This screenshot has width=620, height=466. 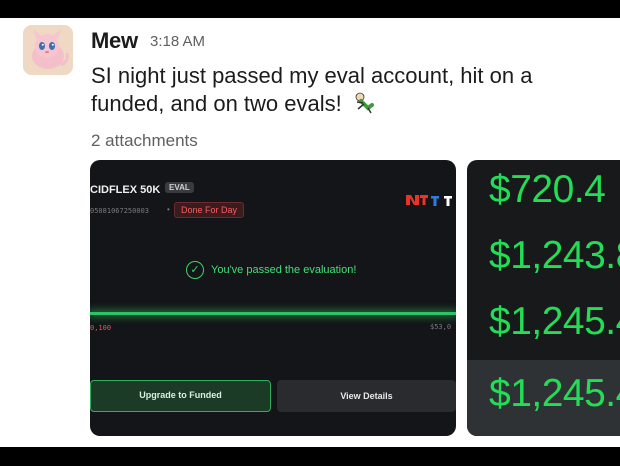 I want to click on attachment-image-2: $720.4 $1,243.8 $1,245.4 $1,245.4, so click(x=543, y=298).